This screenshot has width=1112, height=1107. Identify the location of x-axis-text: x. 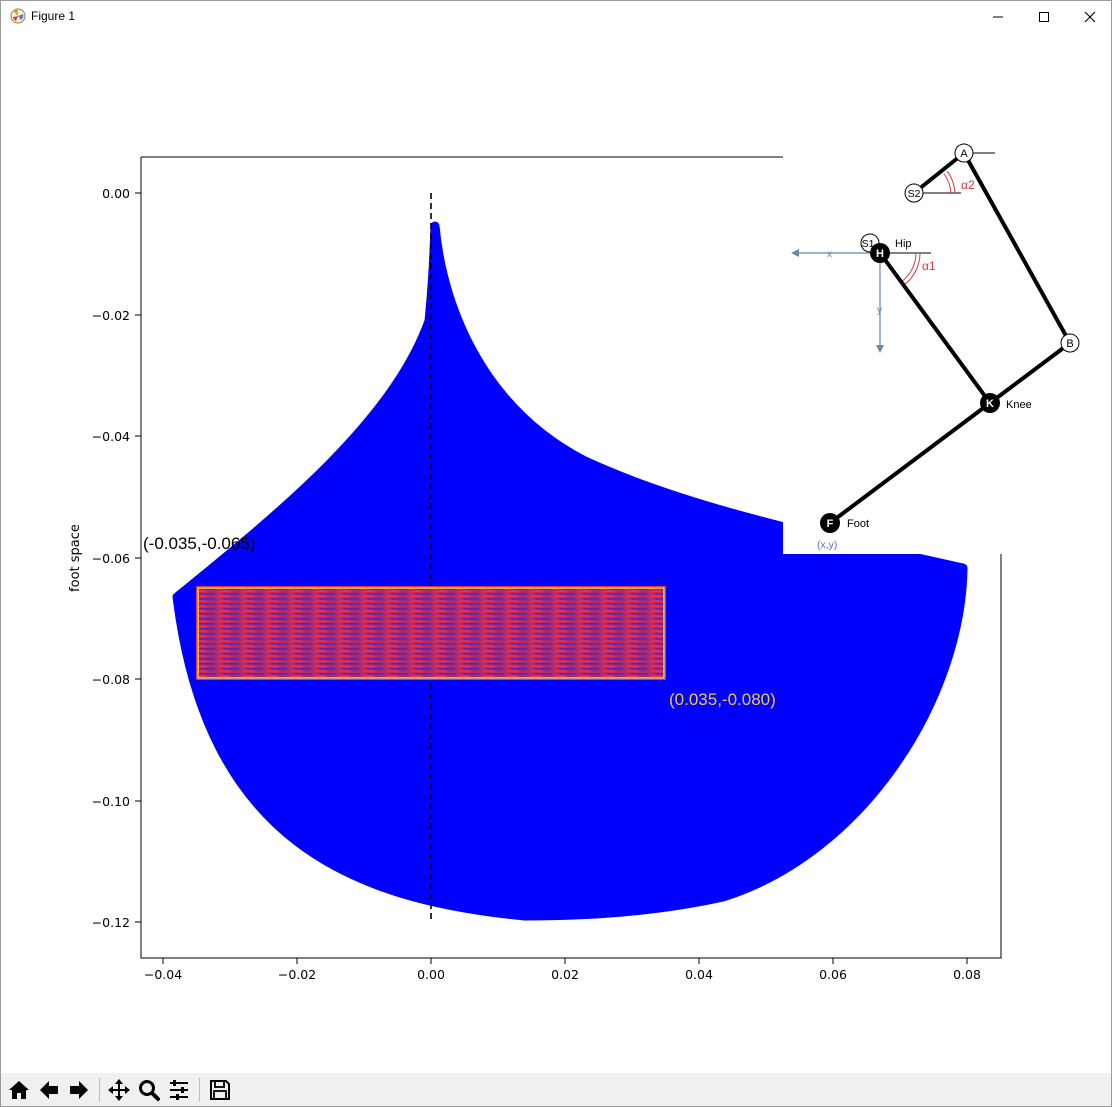
(829, 254).